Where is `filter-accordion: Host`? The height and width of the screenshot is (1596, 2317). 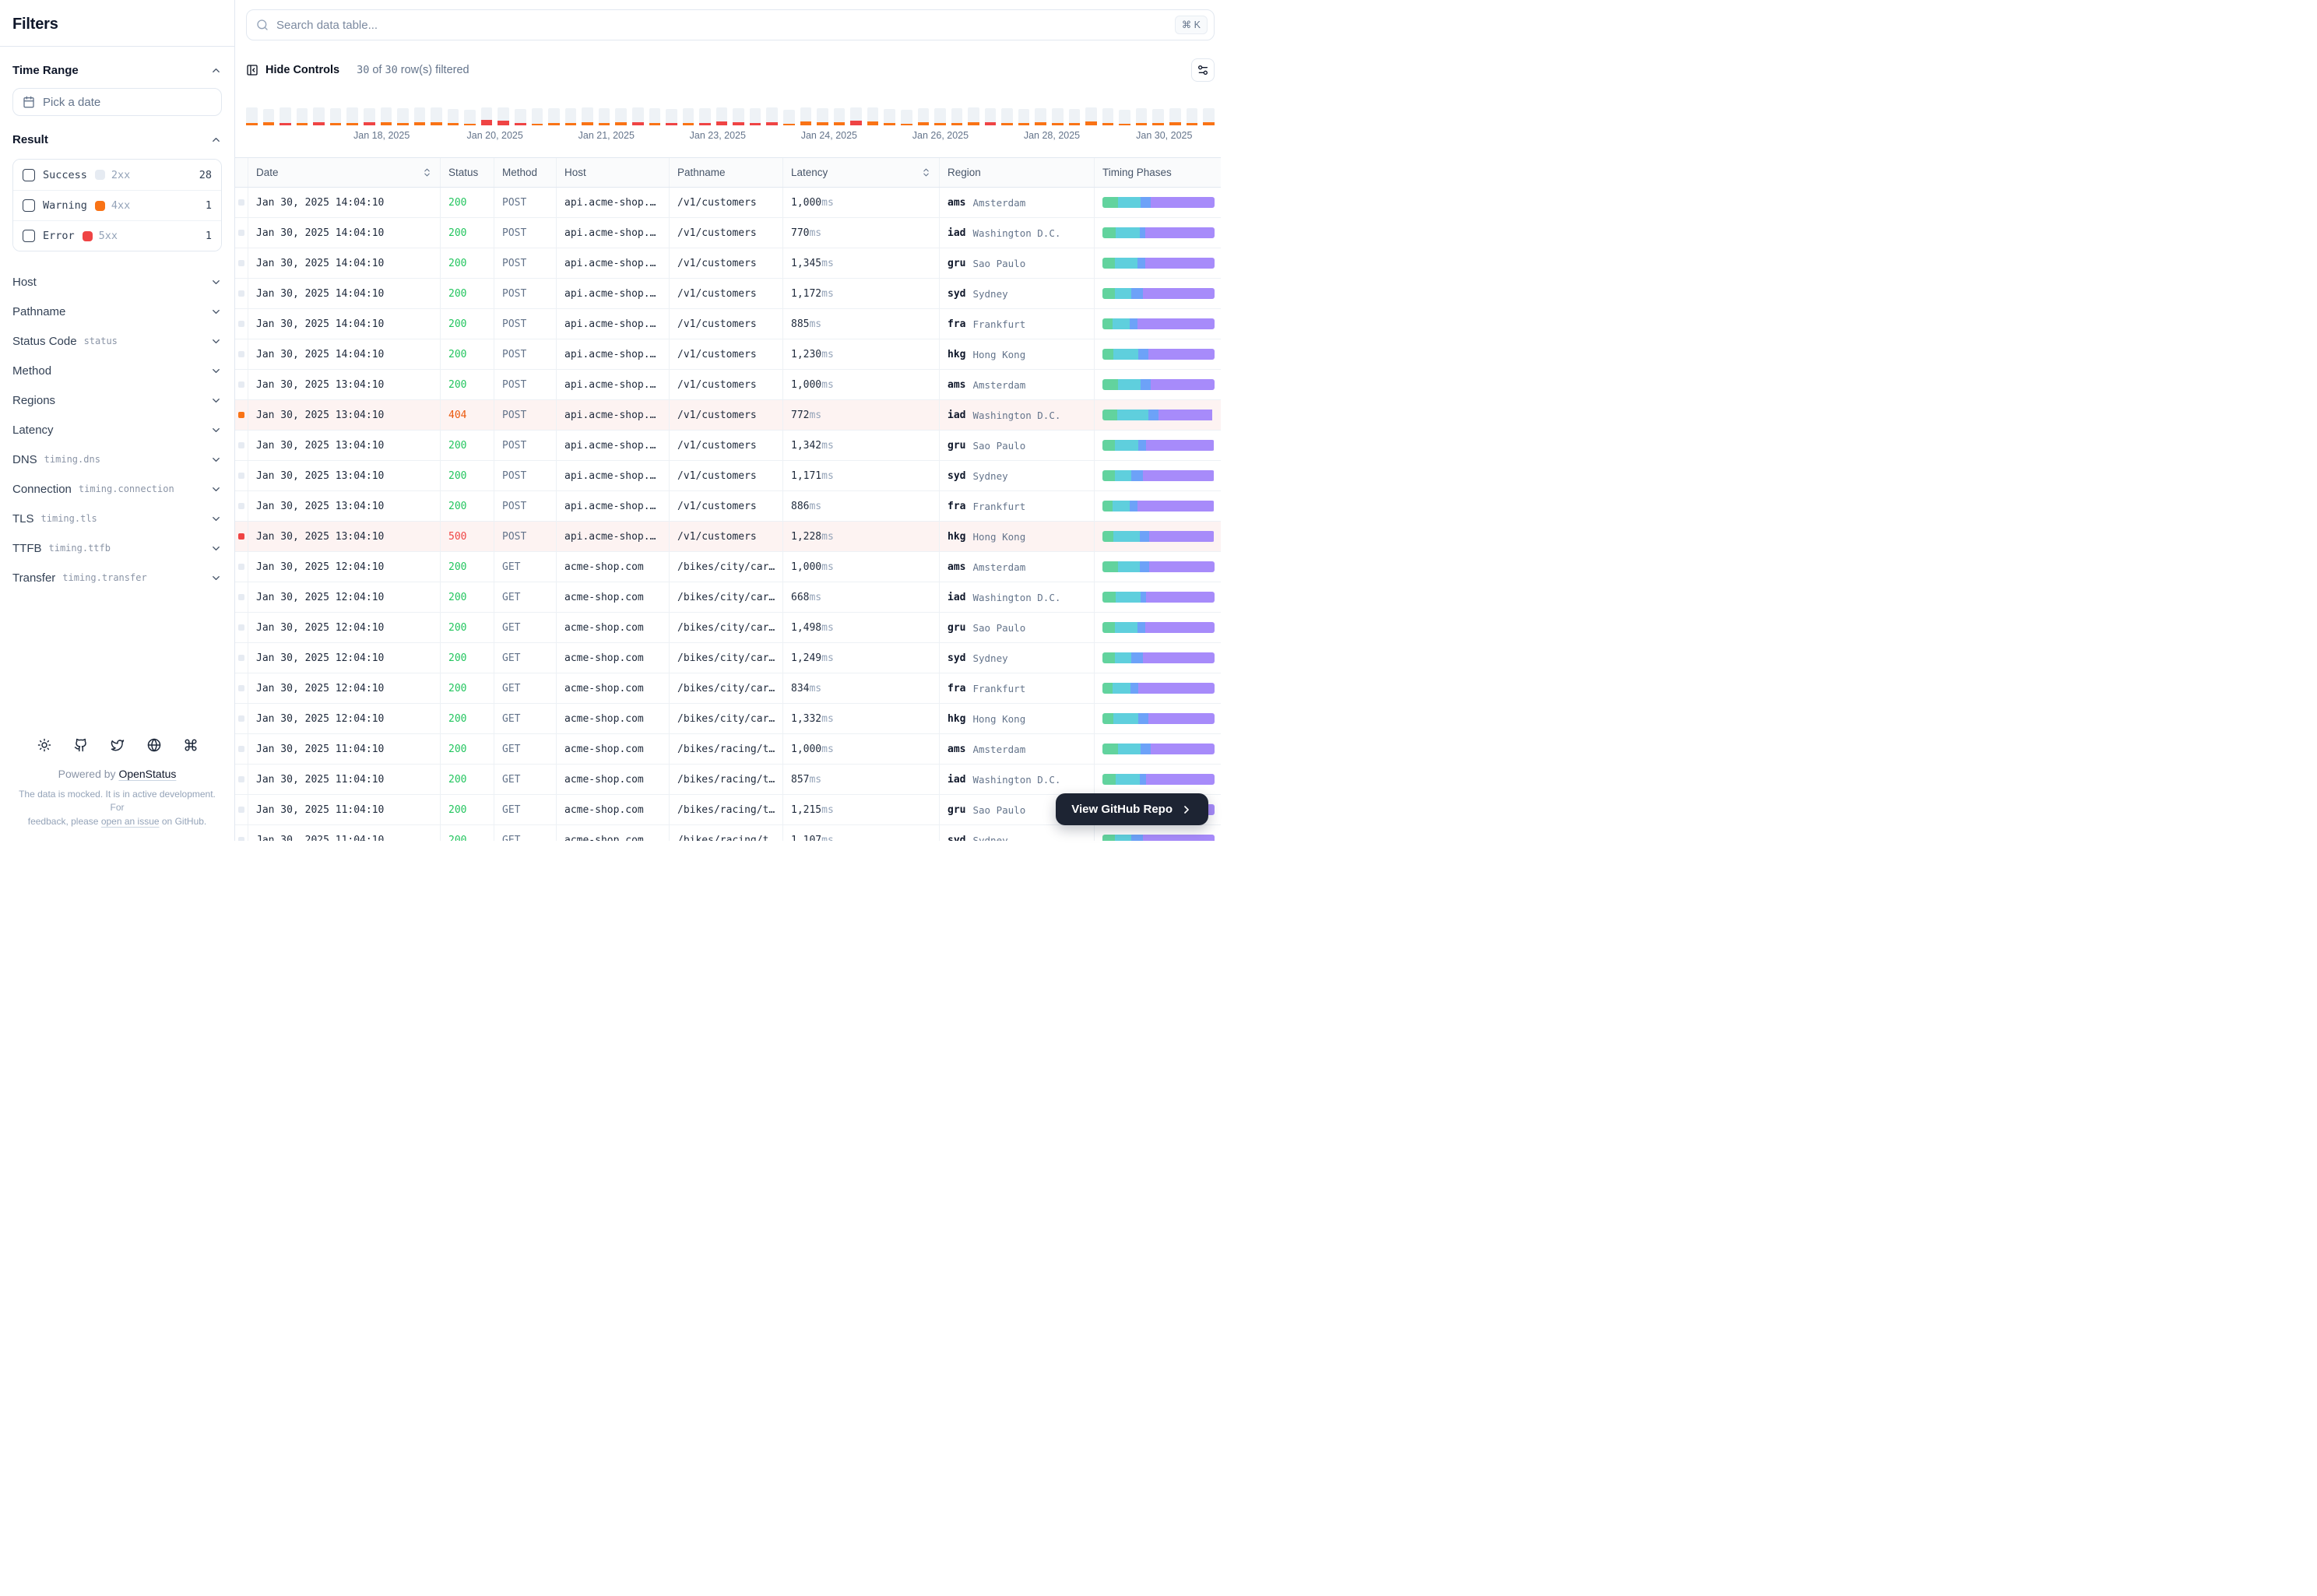 filter-accordion: Host is located at coordinates (117, 282).